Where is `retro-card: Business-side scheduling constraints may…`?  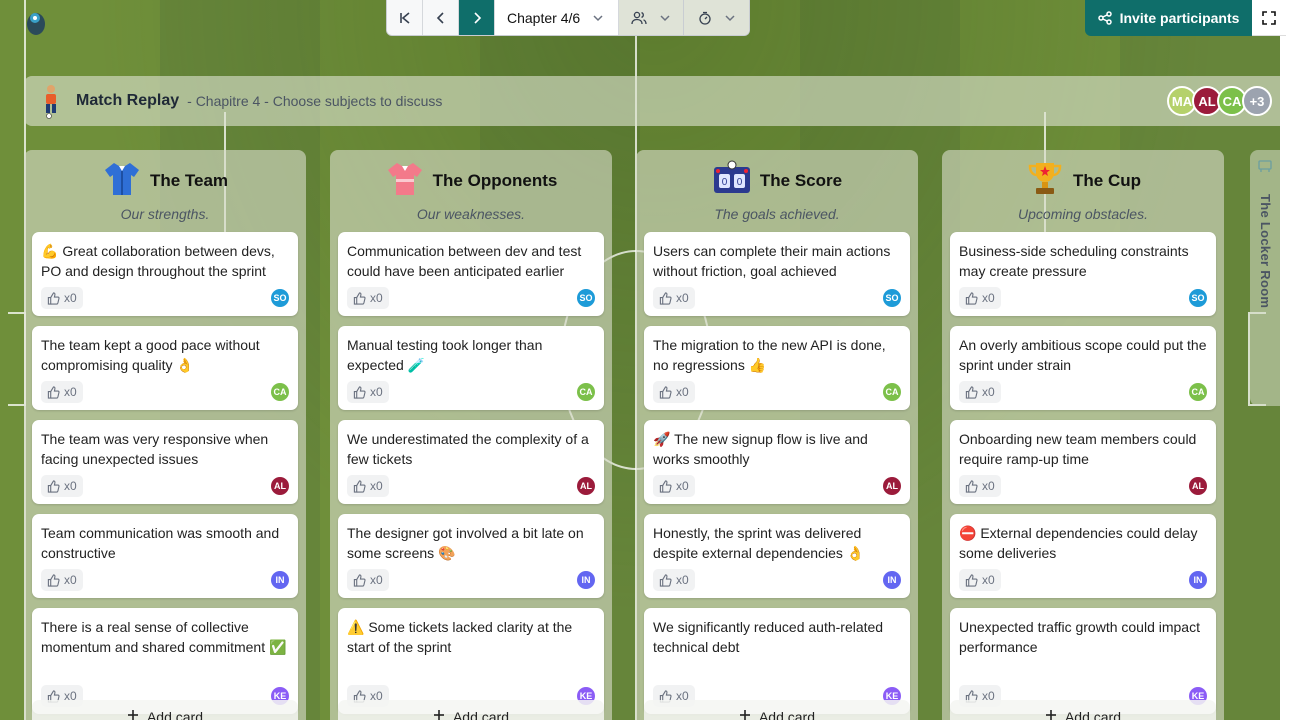 retro-card: Business-side scheduling constraints may… is located at coordinates (1083, 274).